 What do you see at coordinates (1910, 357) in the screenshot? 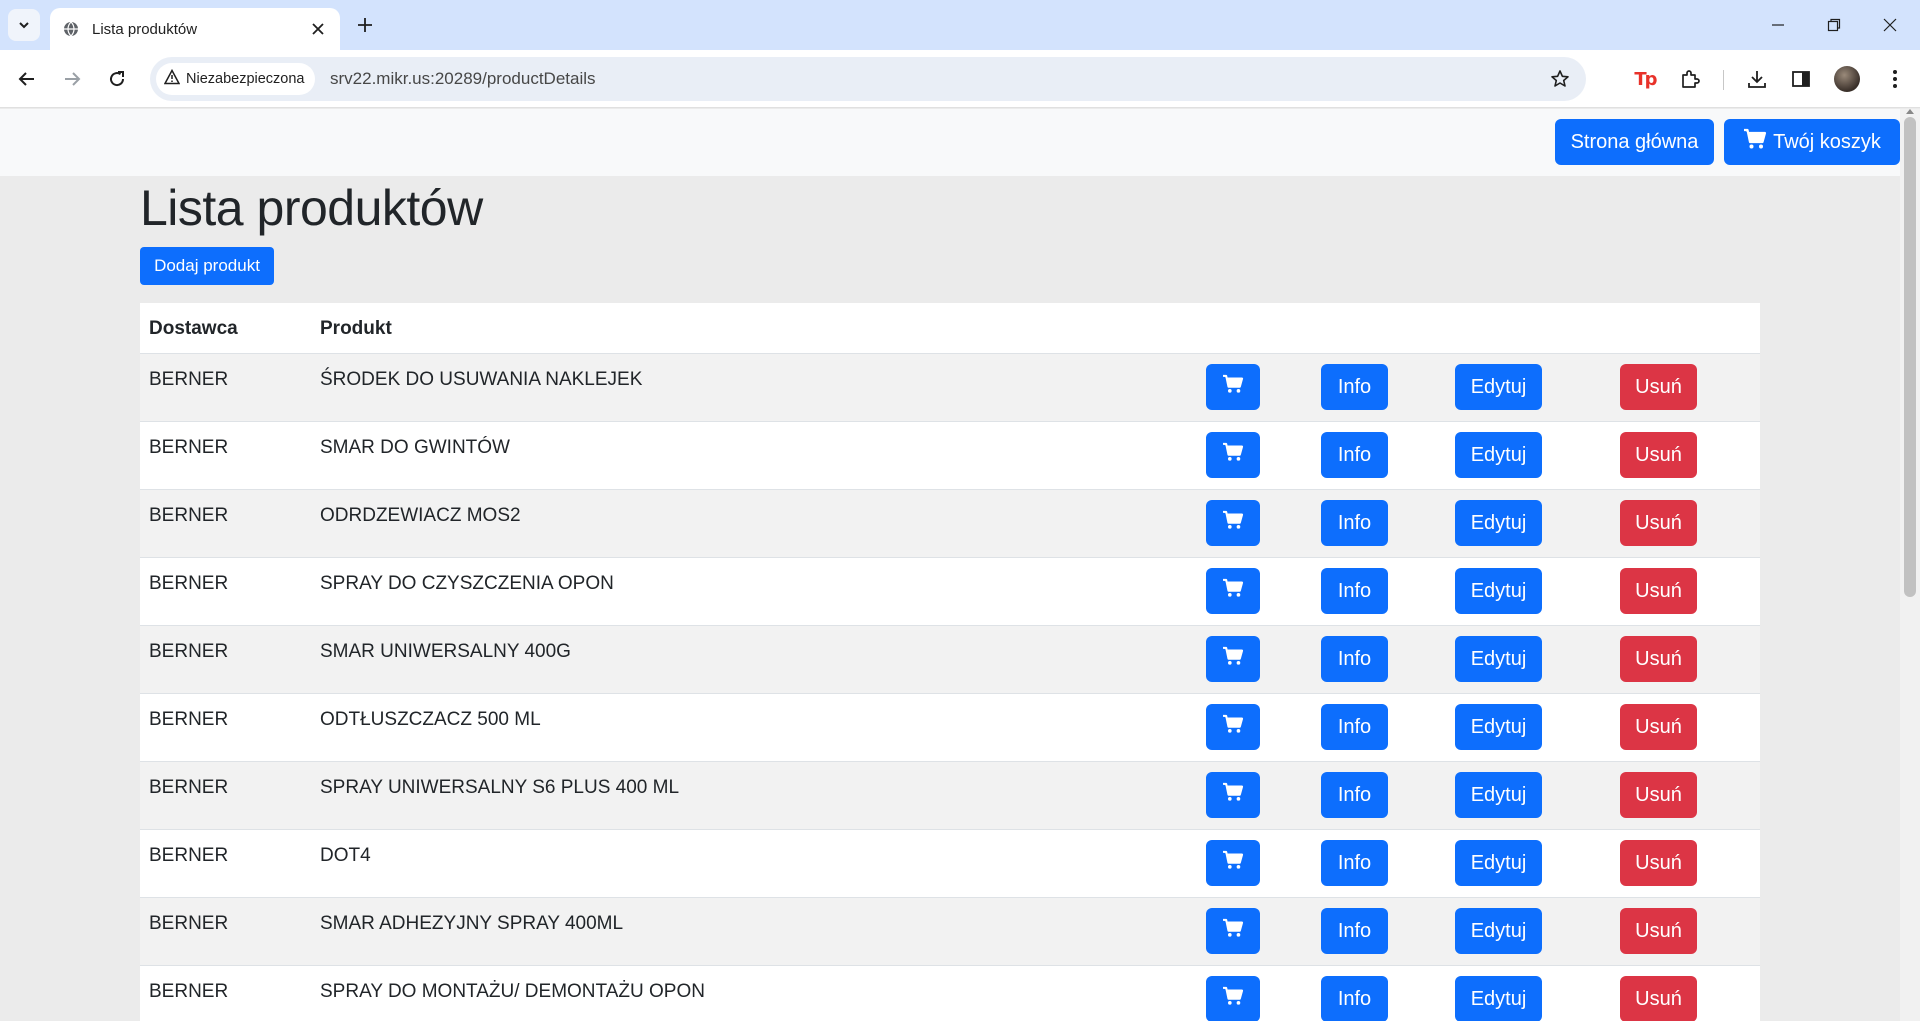
I see `scrollbar-thumb` at bounding box center [1910, 357].